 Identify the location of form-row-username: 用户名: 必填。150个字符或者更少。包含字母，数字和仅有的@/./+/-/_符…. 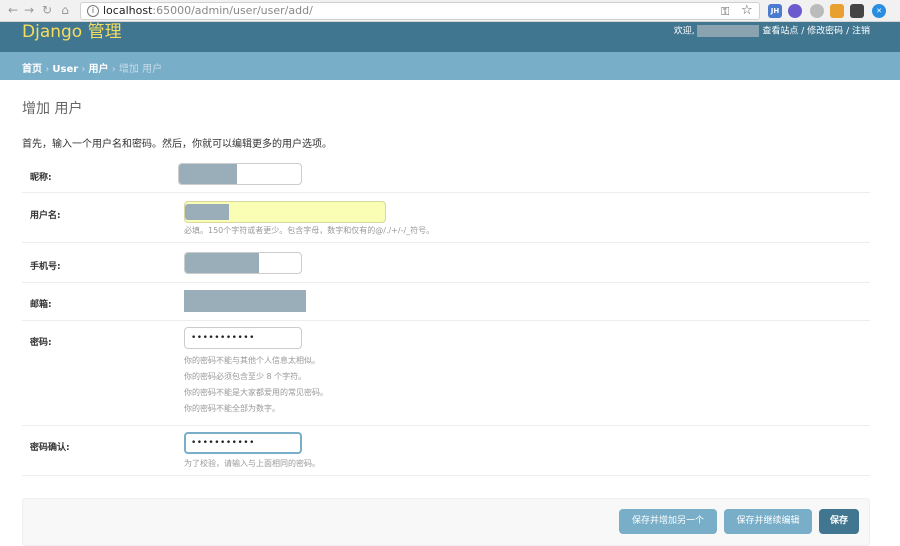
(446, 218).